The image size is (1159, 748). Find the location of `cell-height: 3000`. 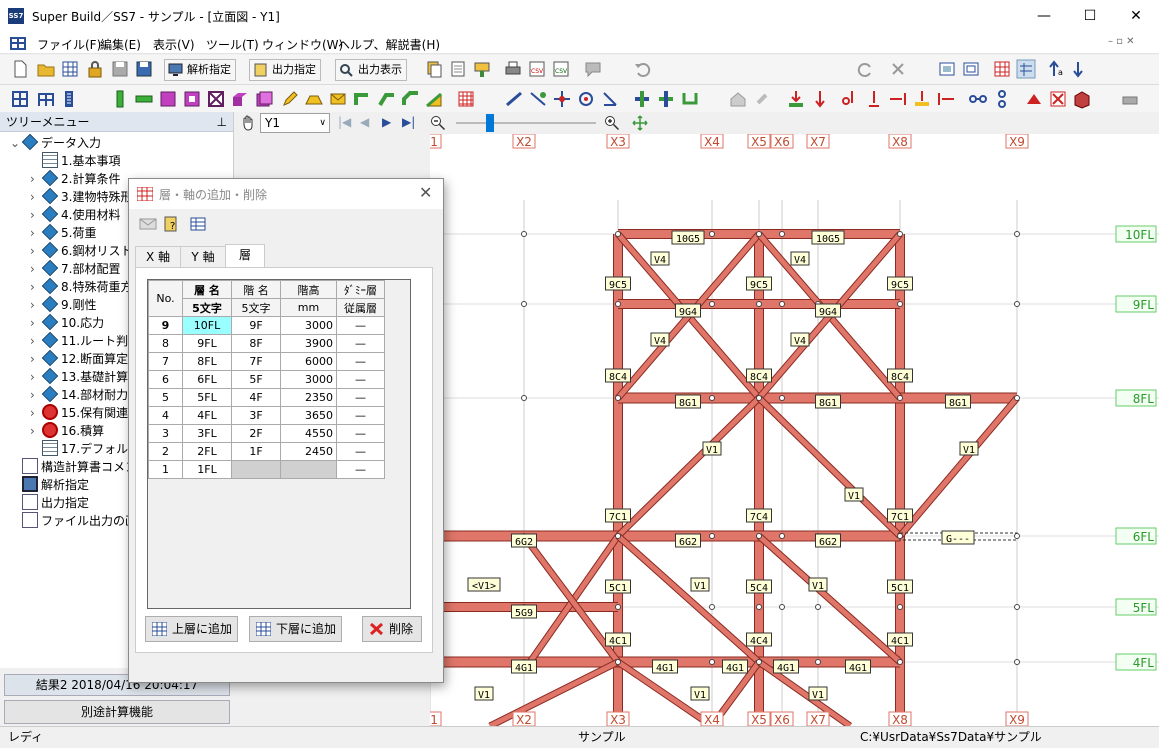

cell-height: 3000 is located at coordinates (308, 379).